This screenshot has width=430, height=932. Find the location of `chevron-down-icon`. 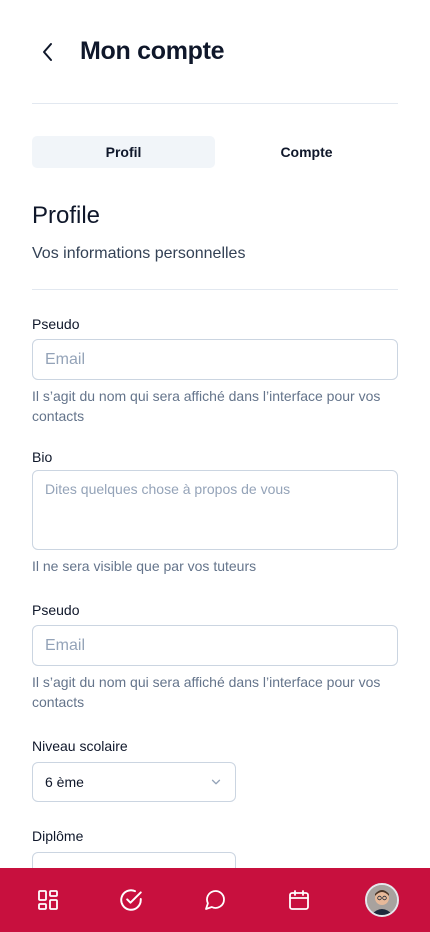

chevron-down-icon is located at coordinates (216, 782).